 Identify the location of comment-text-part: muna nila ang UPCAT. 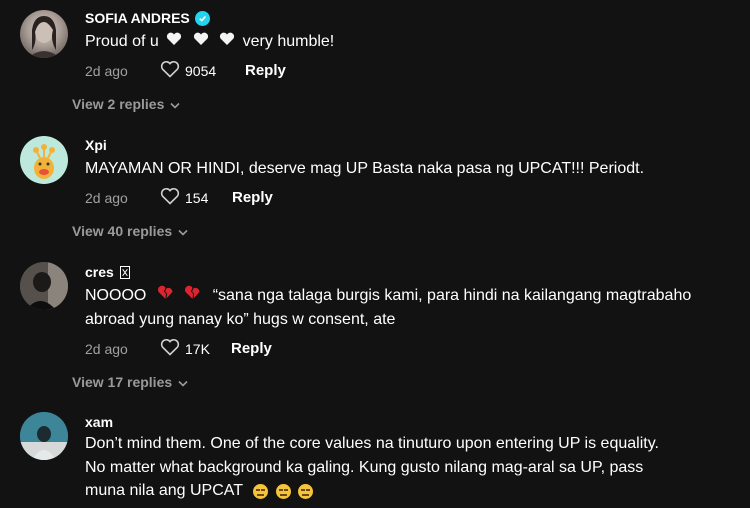
(164, 490).